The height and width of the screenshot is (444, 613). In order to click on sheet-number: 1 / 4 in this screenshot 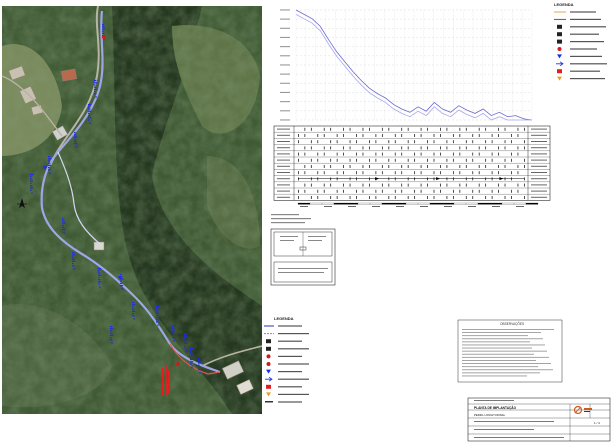, I will do `click(597, 423)`.